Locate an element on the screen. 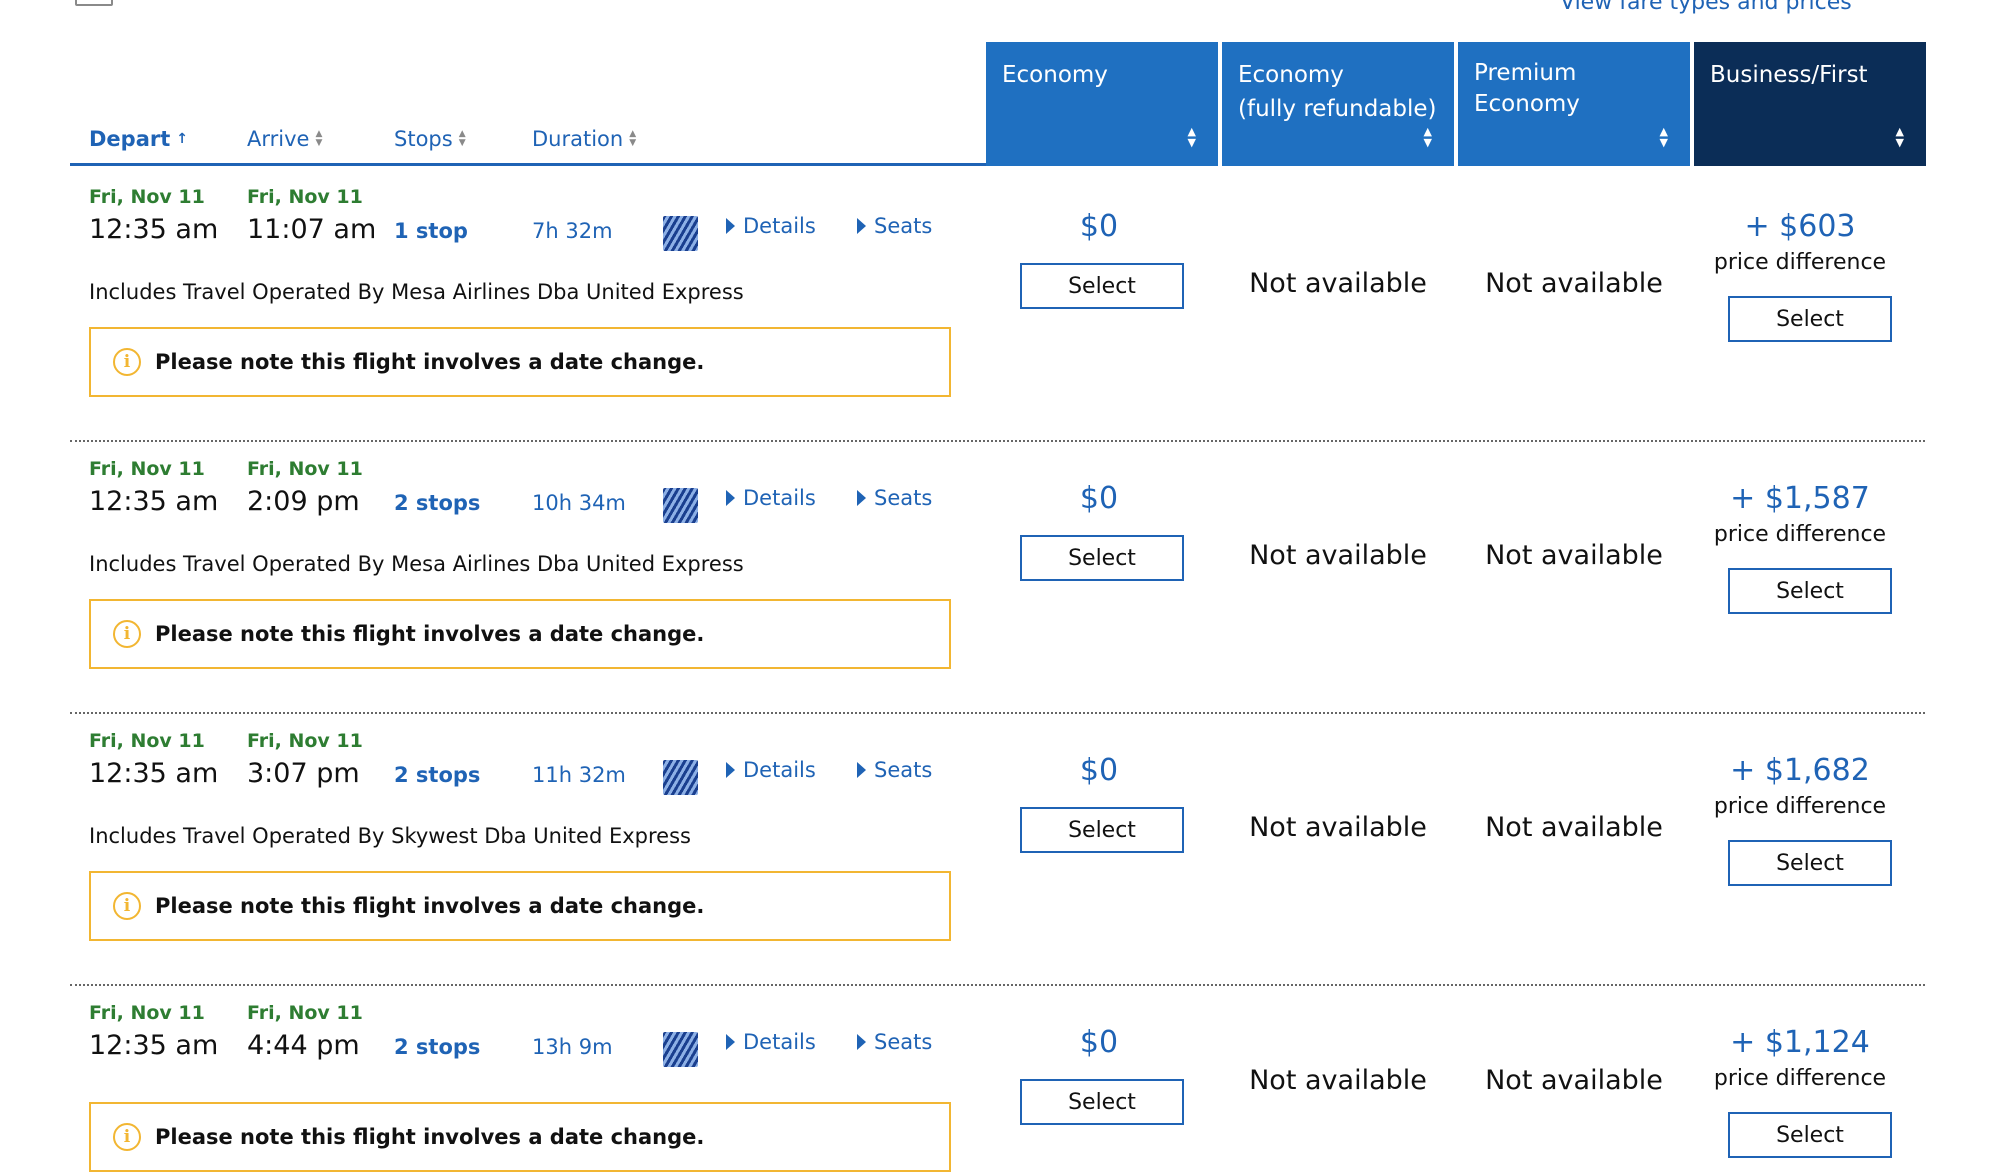  sort-duration: Duration ▲ ▼ is located at coordinates (584, 139).